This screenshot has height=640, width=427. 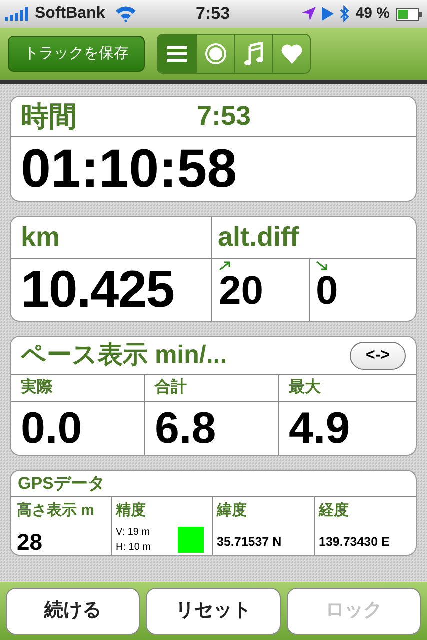 What do you see at coordinates (97, 290) in the screenshot?
I see `distance-value: 10.425` at bounding box center [97, 290].